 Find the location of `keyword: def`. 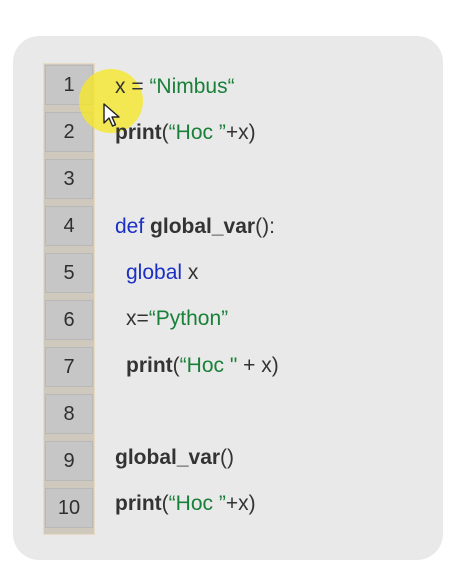

keyword: def is located at coordinates (130, 226).